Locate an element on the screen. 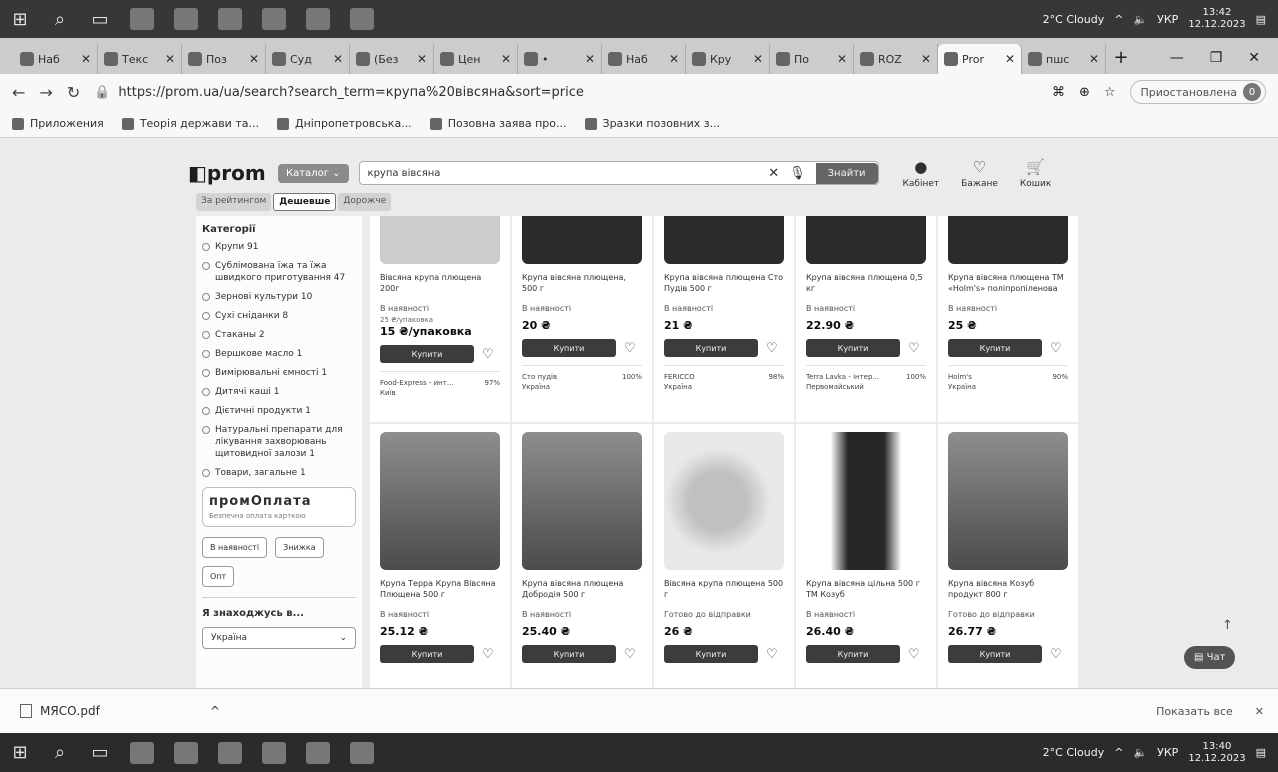 The height and width of the screenshot is (772, 1278). bookmark-star-icon: ☆ is located at coordinates (1110, 92).